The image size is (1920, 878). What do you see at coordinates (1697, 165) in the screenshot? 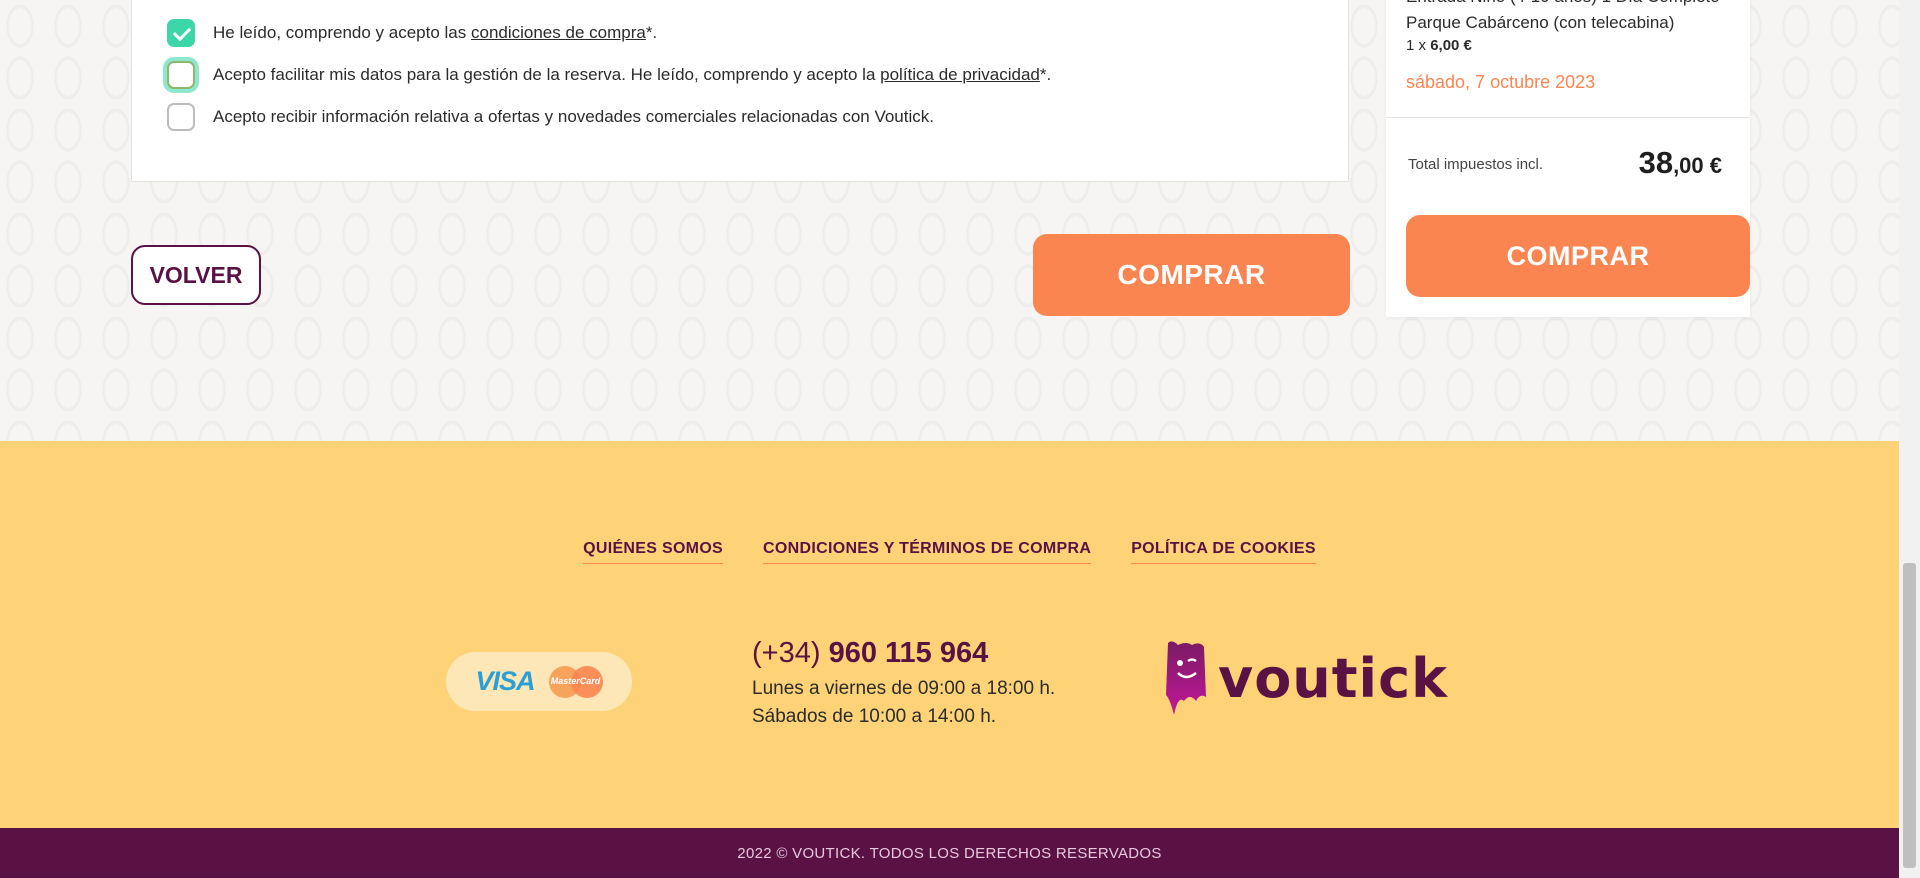
I see `total-decimal: ,00 €` at bounding box center [1697, 165].